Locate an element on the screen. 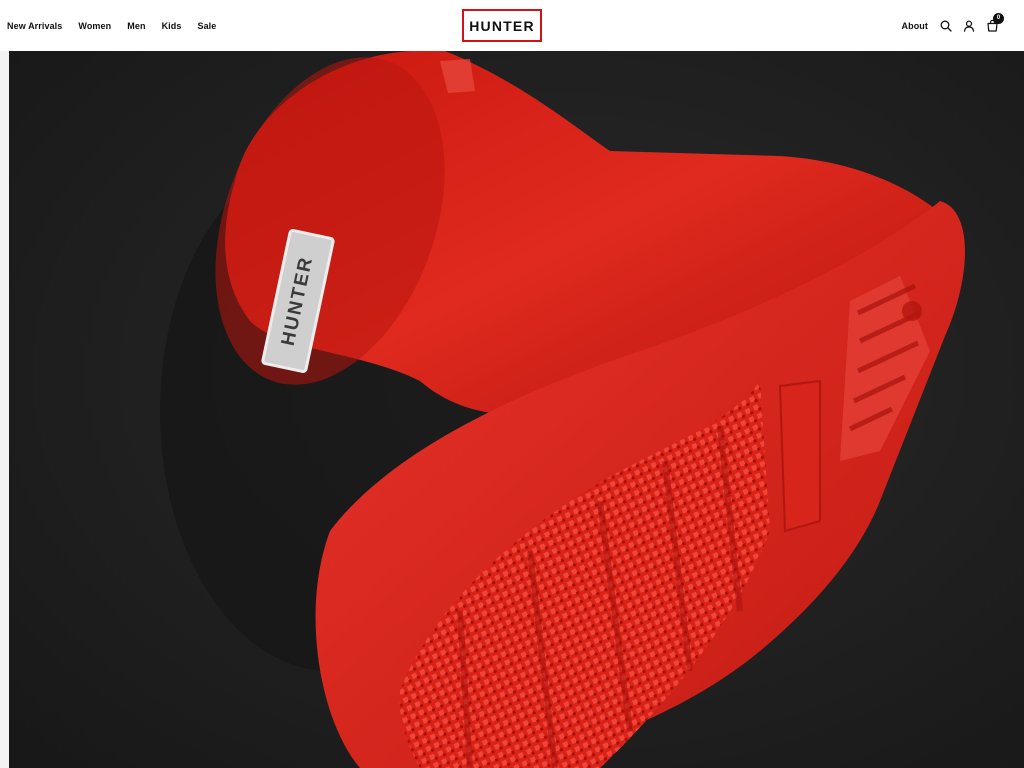  user-icon is located at coordinates (969, 26).